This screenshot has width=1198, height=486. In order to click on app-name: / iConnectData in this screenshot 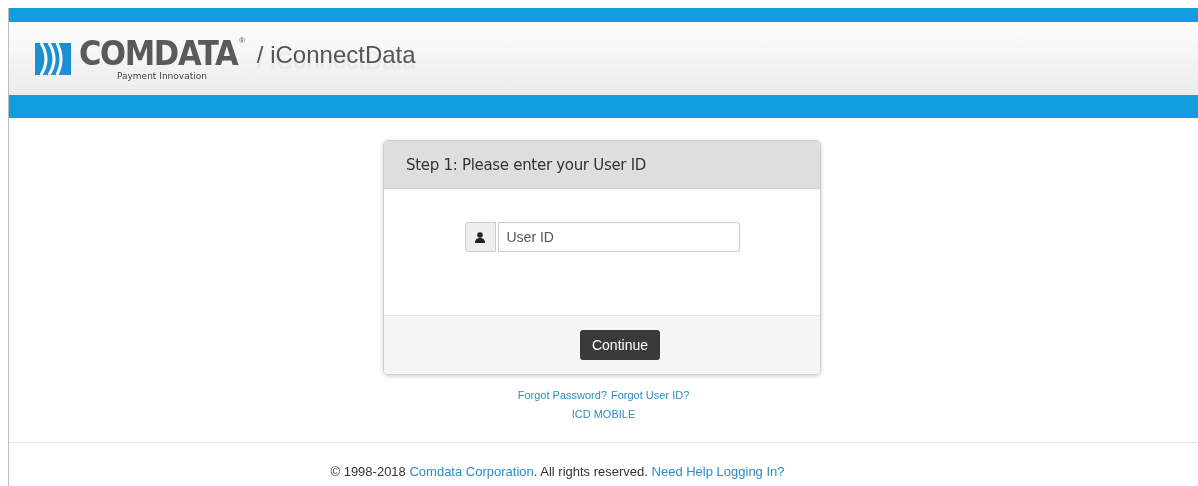, I will do `click(336, 54)`.